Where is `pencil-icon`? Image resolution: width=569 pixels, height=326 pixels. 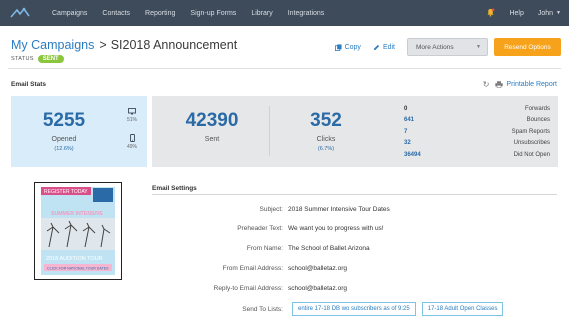
pencil-icon is located at coordinates (376, 47).